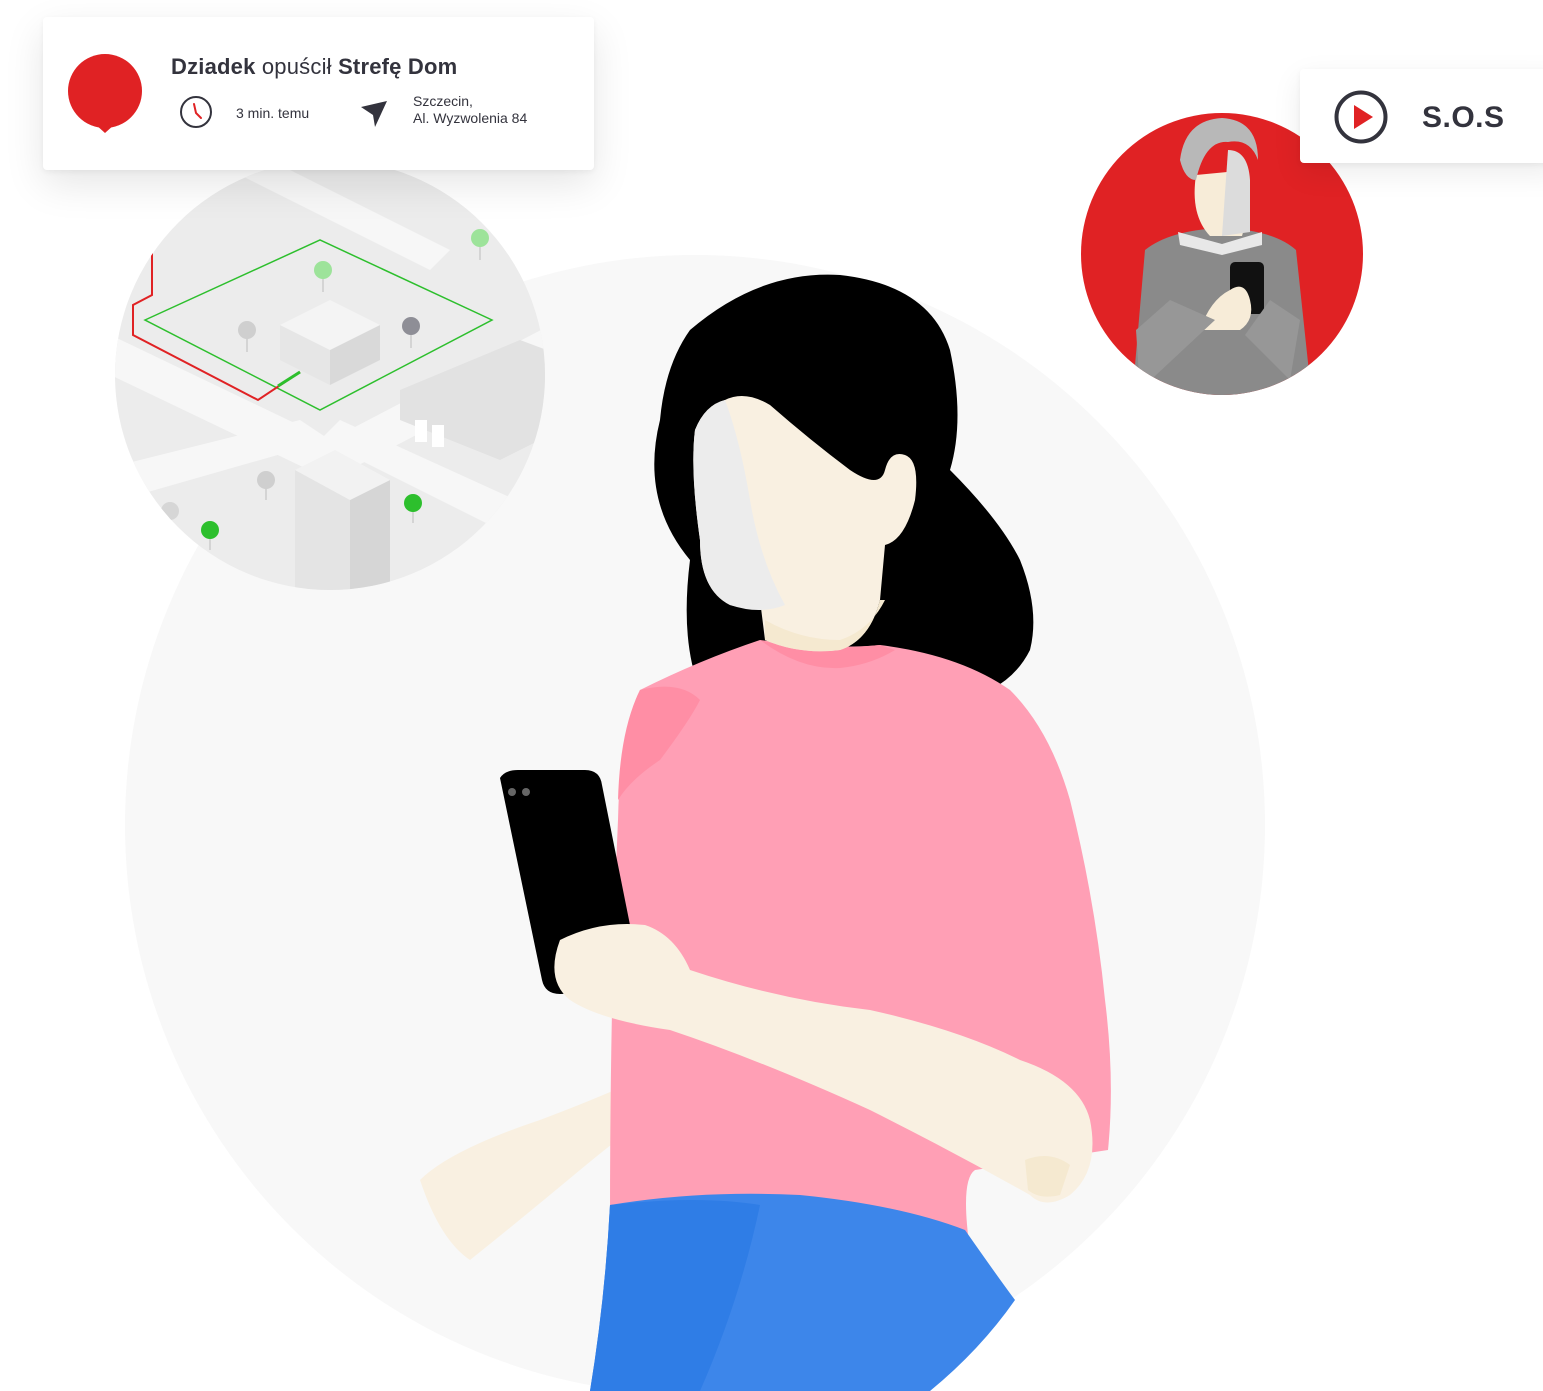  Describe the element at coordinates (398, 66) in the screenshot. I see `notification-zone: Strefę Dom` at that location.